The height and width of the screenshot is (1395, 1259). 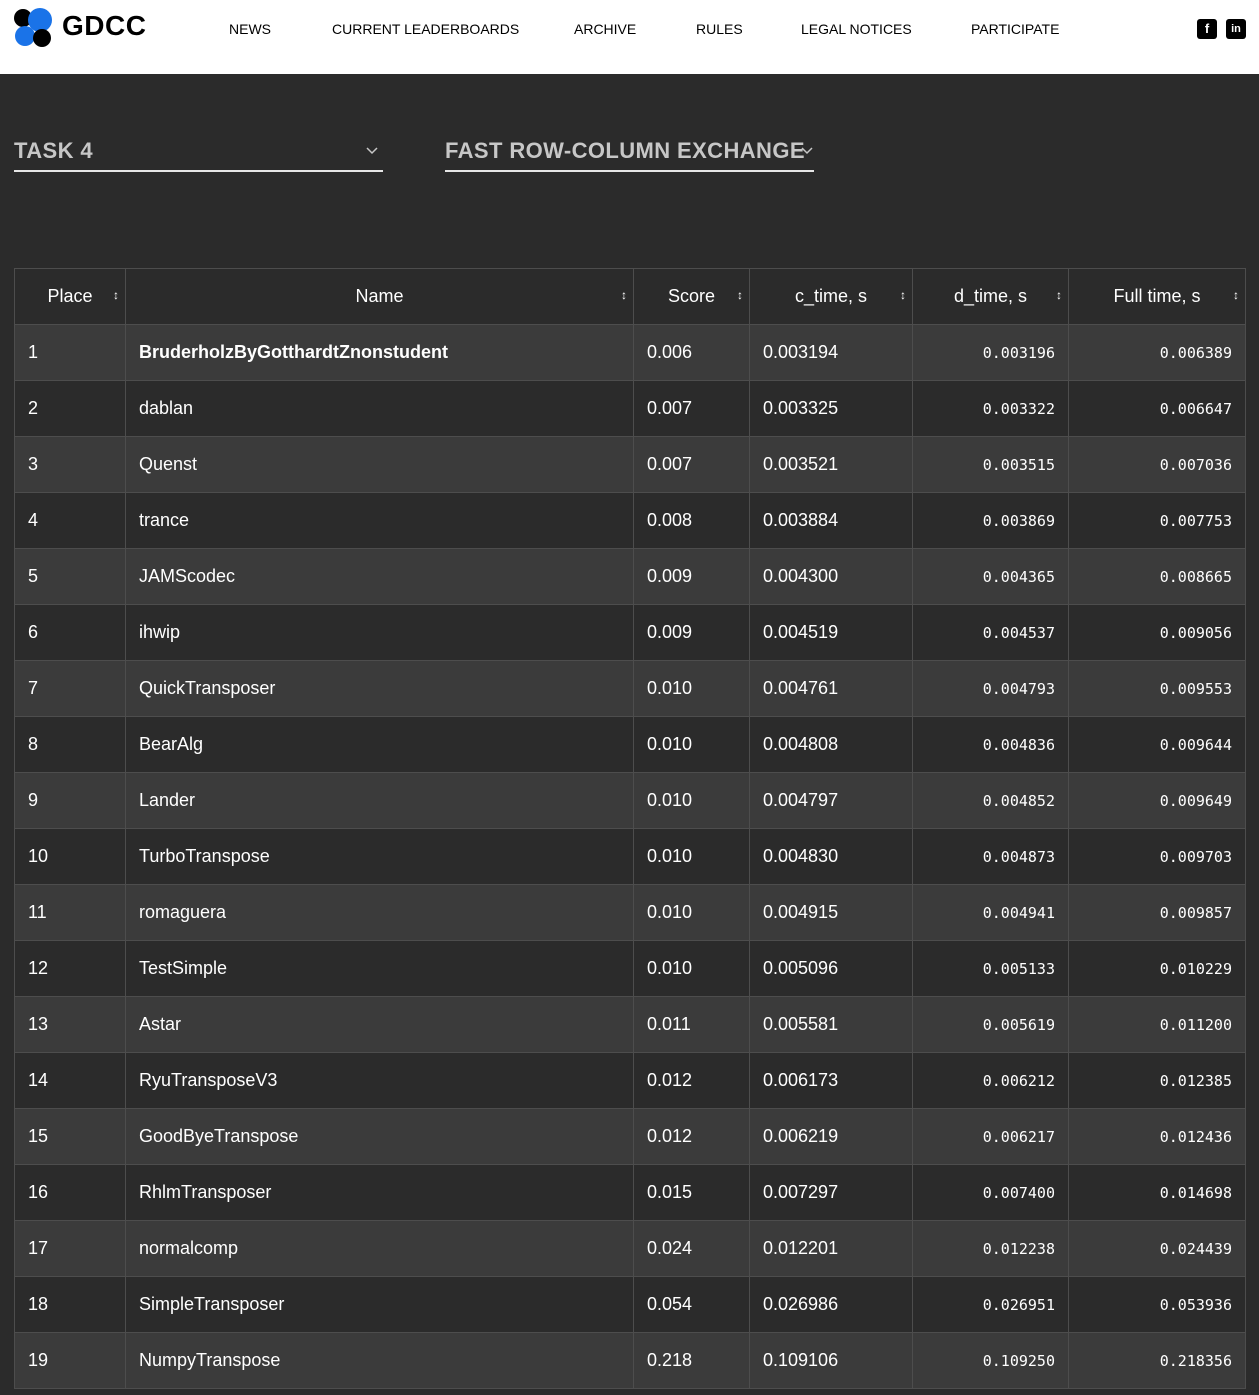 I want to click on place-cell: 14, so click(x=70, y=1080).